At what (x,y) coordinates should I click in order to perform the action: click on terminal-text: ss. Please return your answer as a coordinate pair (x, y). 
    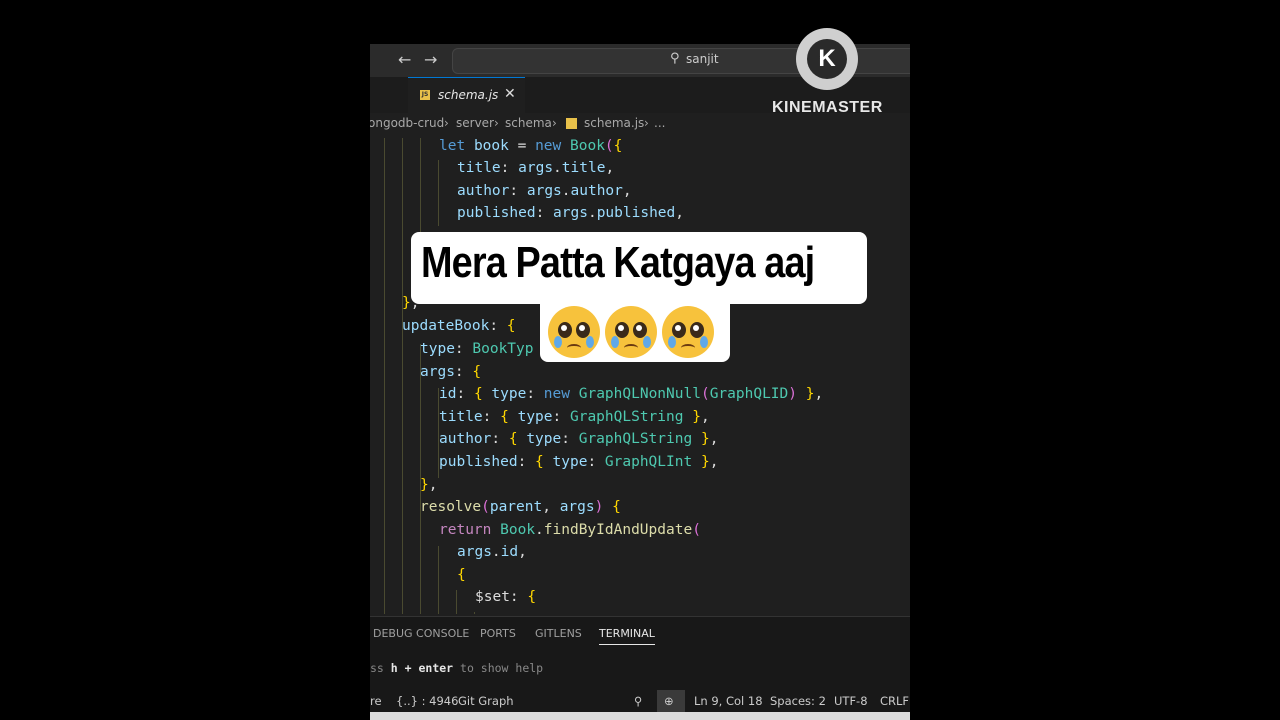
    Looking at the image, I should click on (380, 668).